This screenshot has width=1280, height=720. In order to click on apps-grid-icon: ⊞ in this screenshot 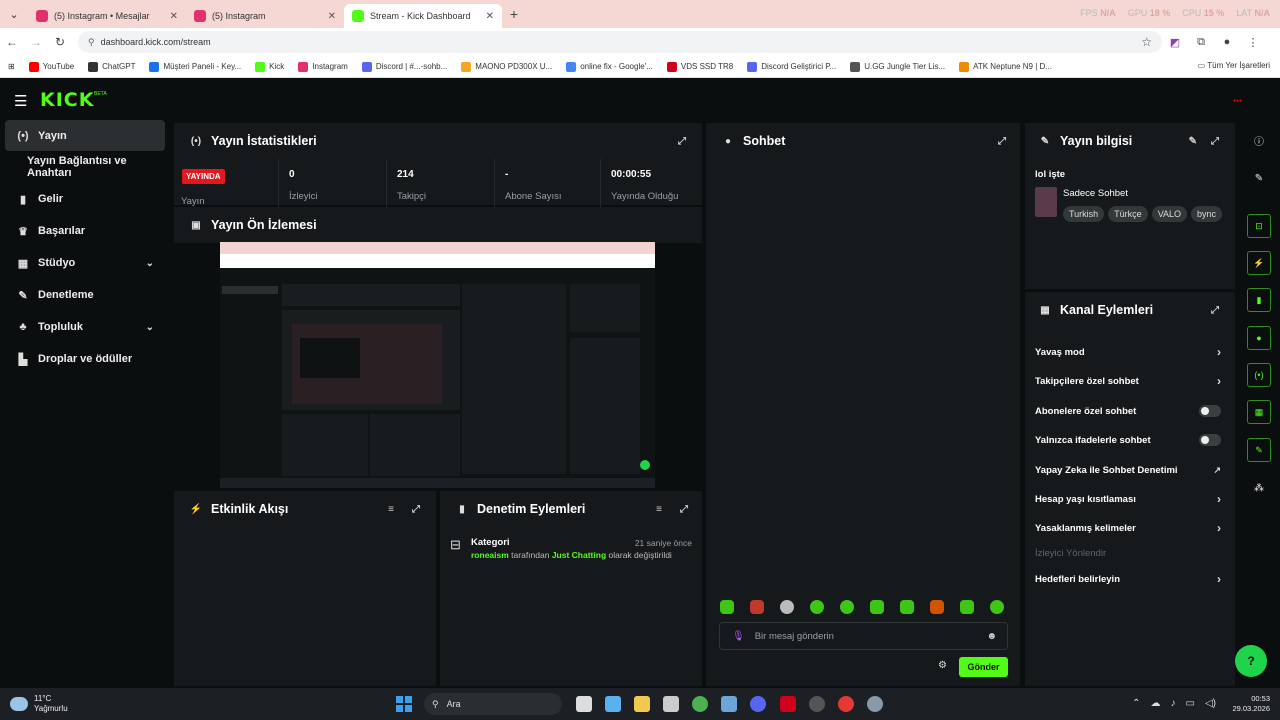, I will do `click(11, 66)`.